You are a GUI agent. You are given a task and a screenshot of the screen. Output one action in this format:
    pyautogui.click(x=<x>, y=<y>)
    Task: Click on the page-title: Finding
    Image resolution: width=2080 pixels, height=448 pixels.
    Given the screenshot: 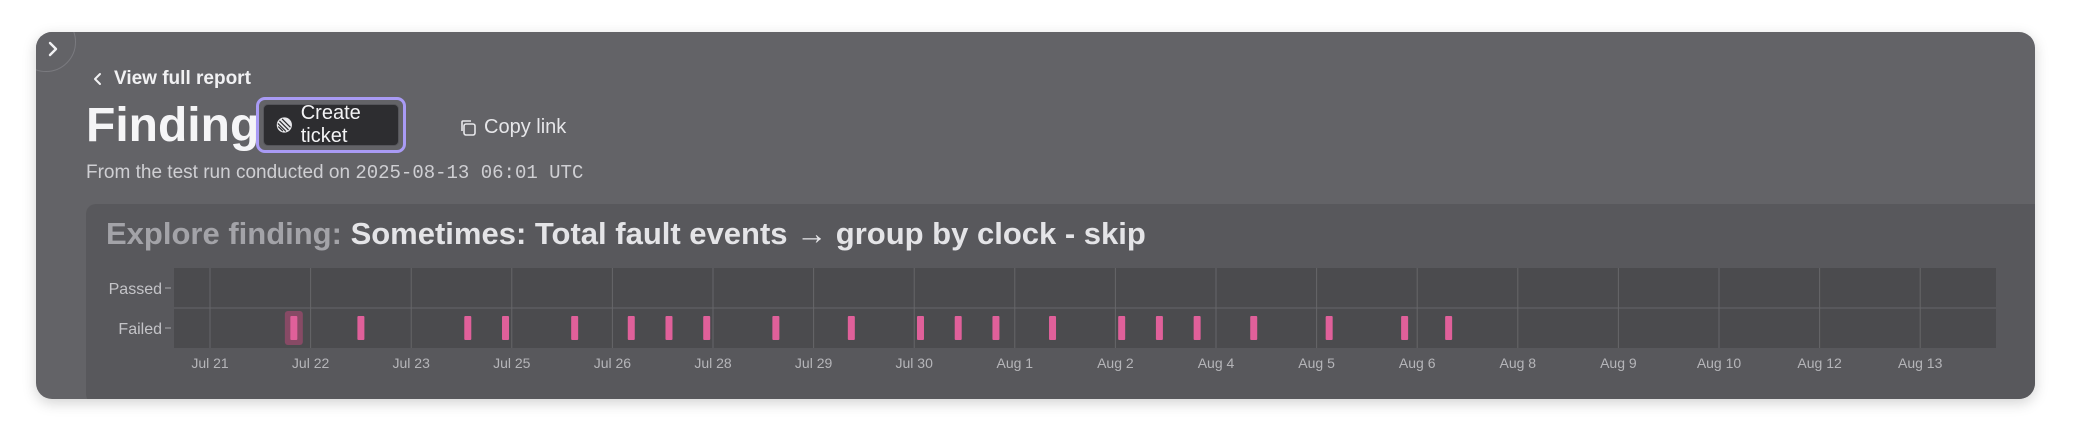 What is the action you would take?
    pyautogui.click(x=173, y=125)
    